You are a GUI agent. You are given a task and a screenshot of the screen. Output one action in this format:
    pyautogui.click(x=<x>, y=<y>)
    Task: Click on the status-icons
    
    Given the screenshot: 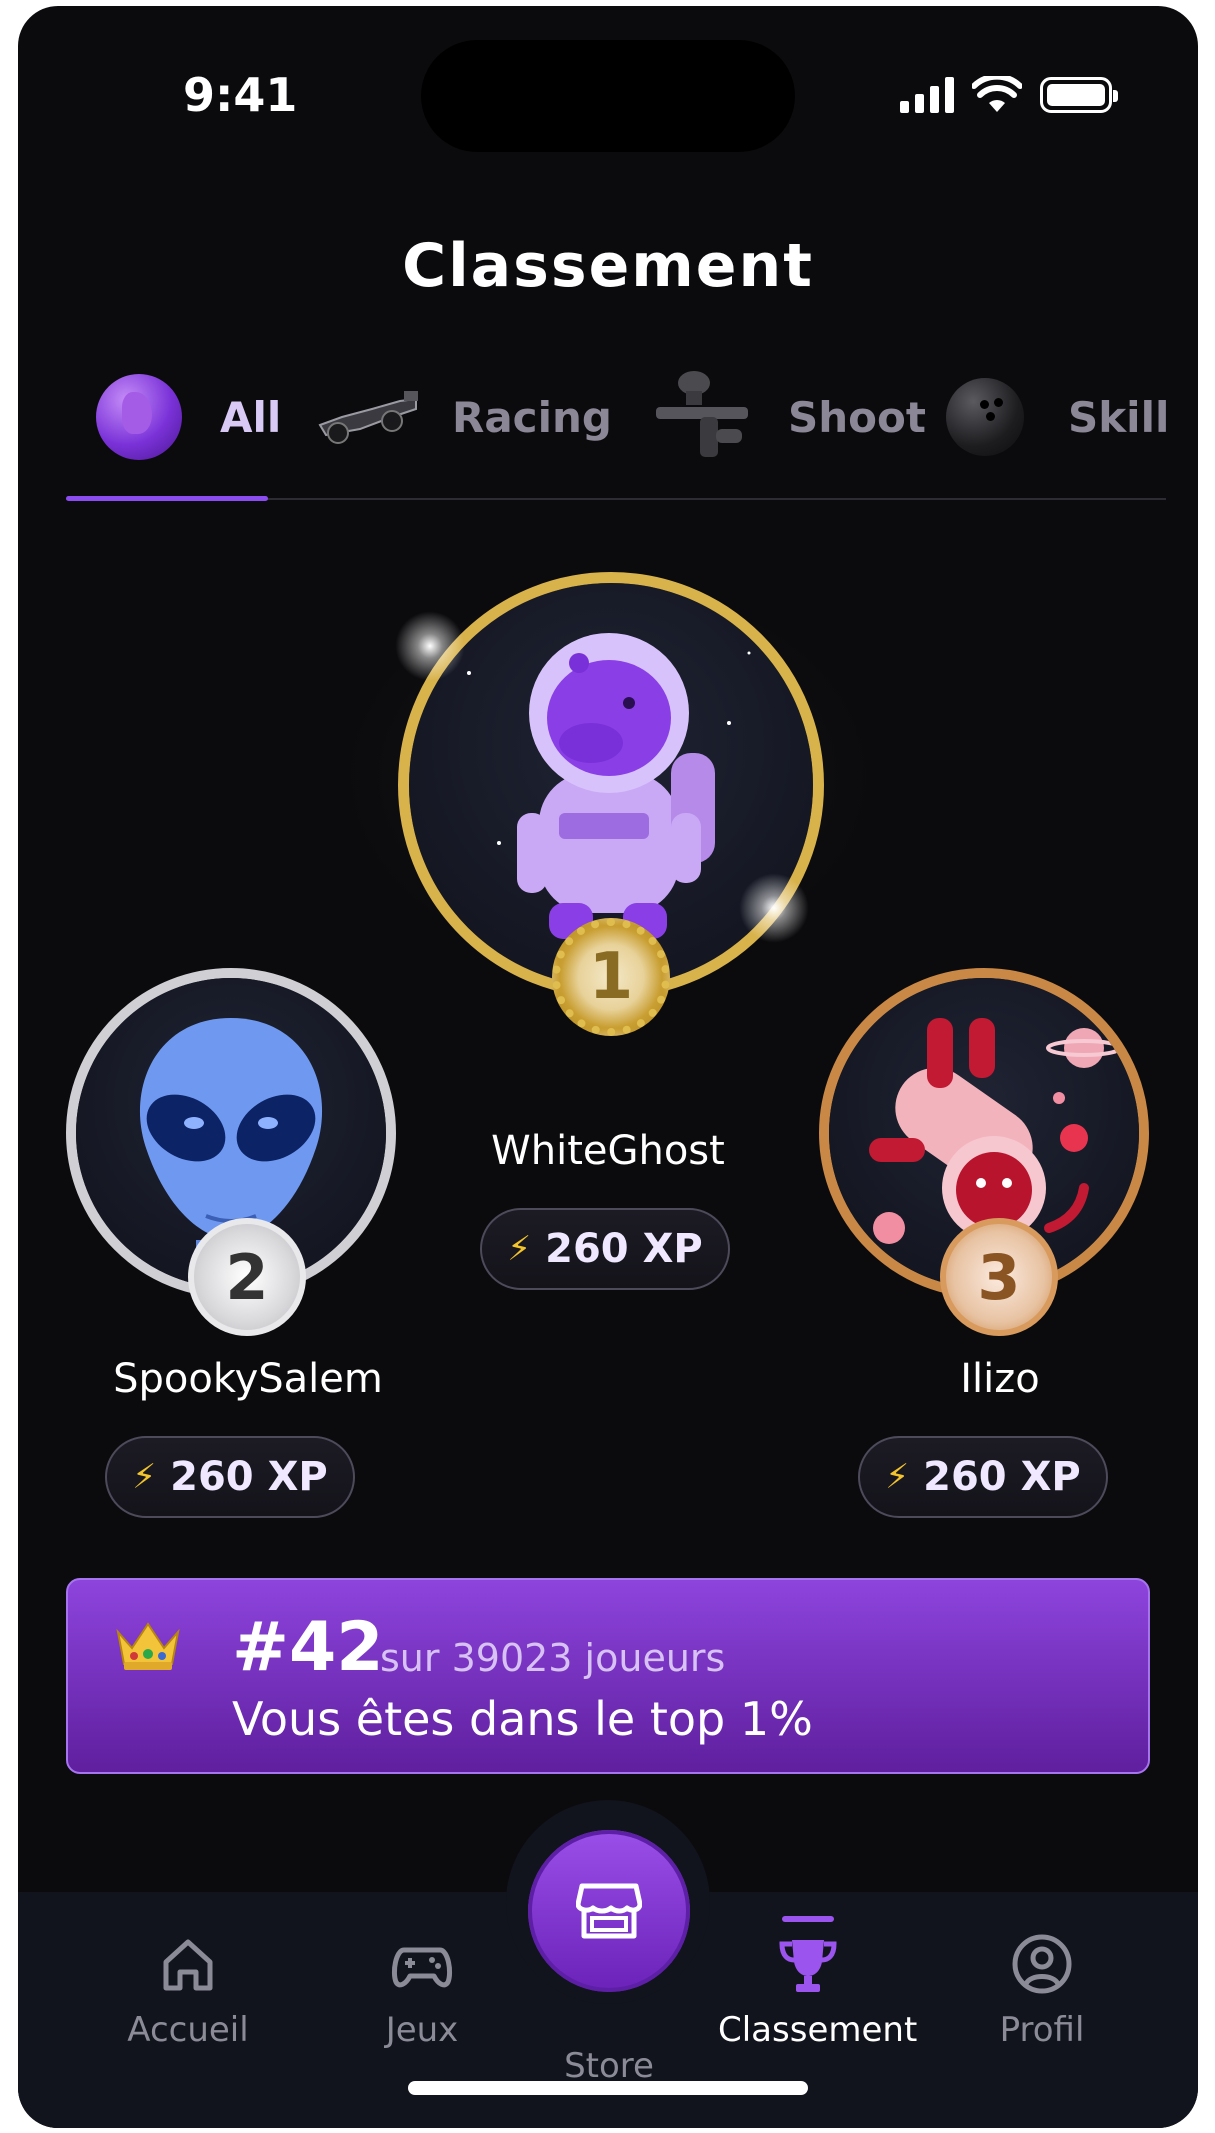 What is the action you would take?
    pyautogui.click(x=1009, y=95)
    